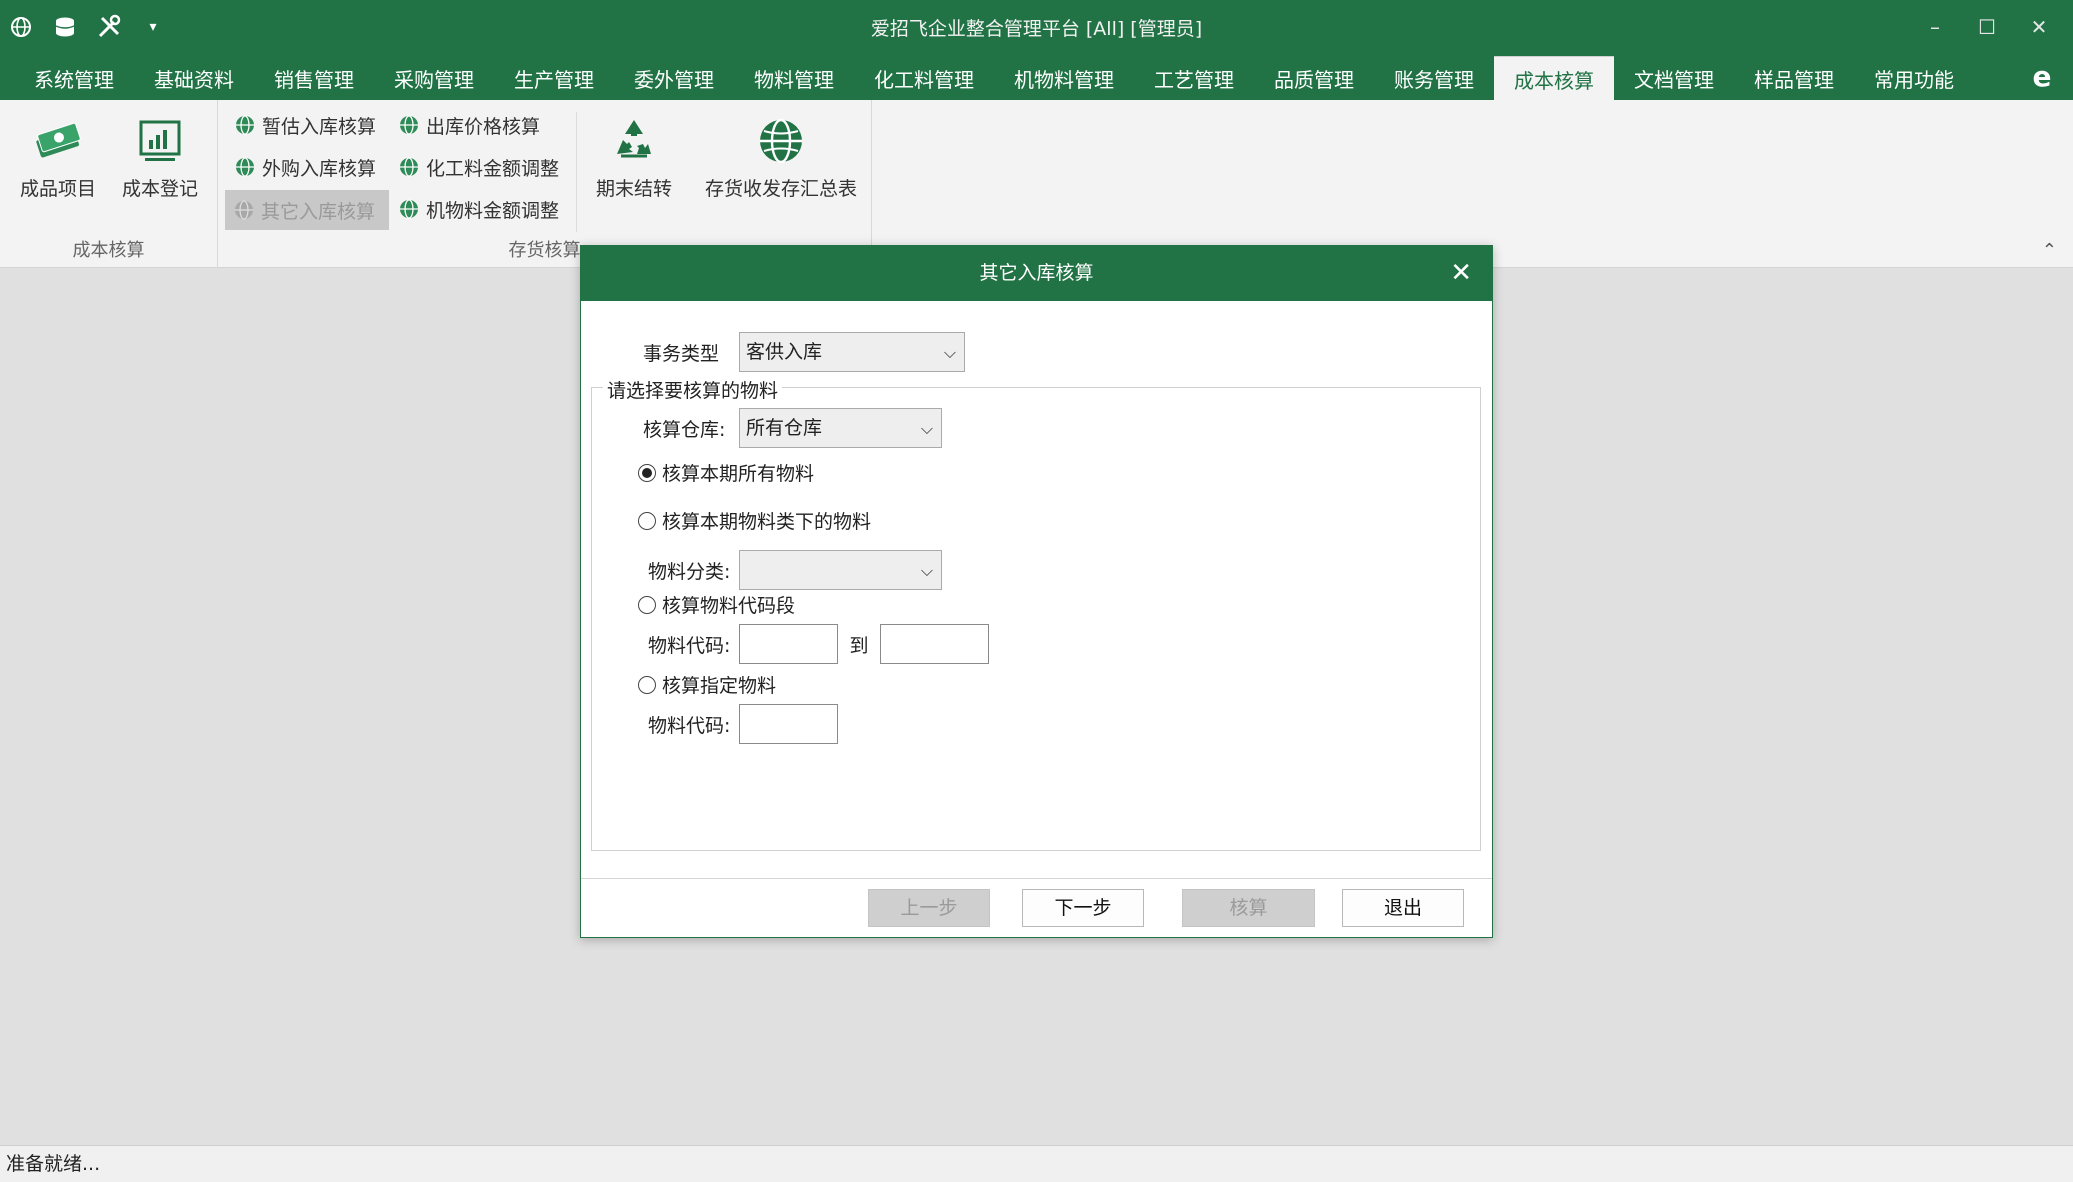  I want to click on machine-material-amount-adjust-button: 机物料金额调整, so click(478, 209).